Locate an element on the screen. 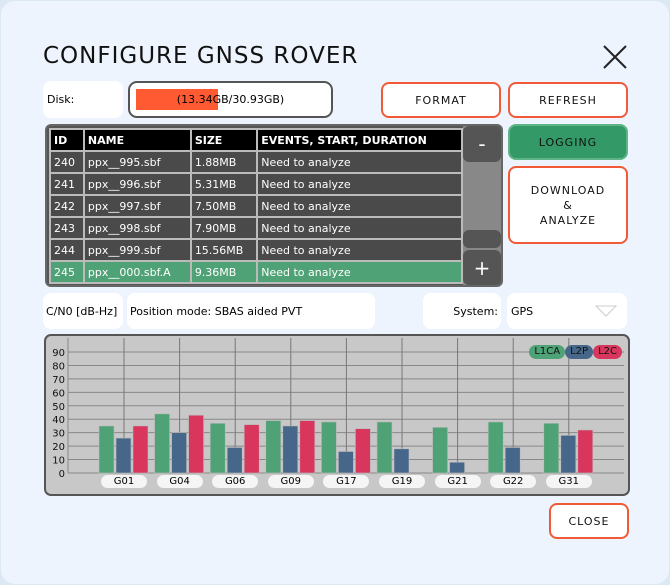  system-value: GPS is located at coordinates (522, 311).